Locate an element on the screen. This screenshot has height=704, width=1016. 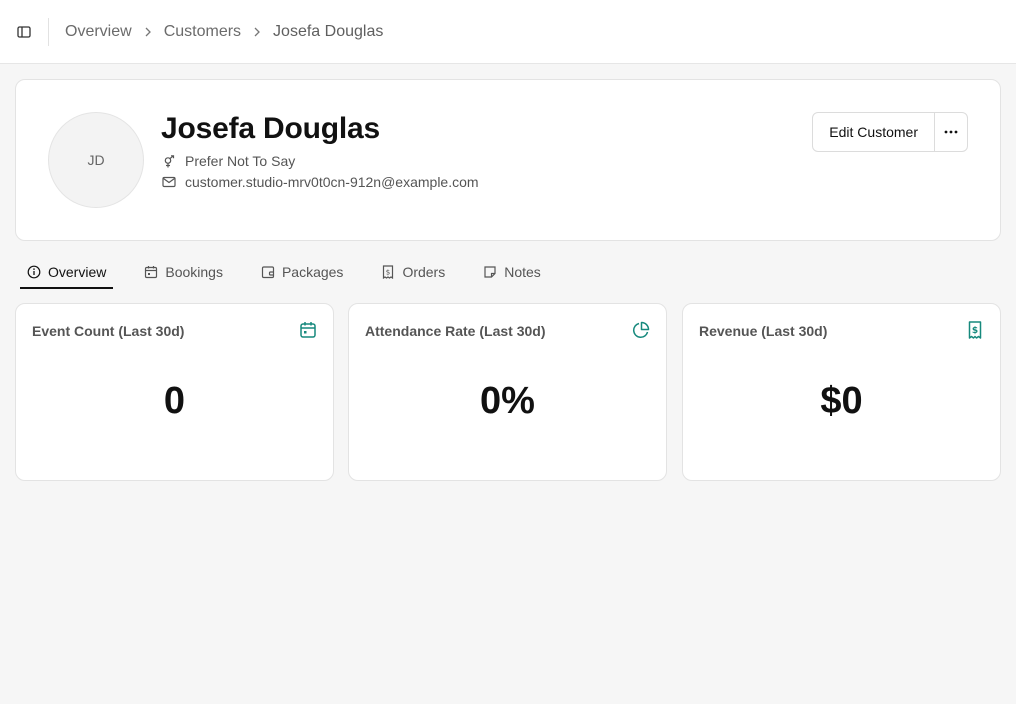
customer-name: Josefa Douglas is located at coordinates (270, 128).